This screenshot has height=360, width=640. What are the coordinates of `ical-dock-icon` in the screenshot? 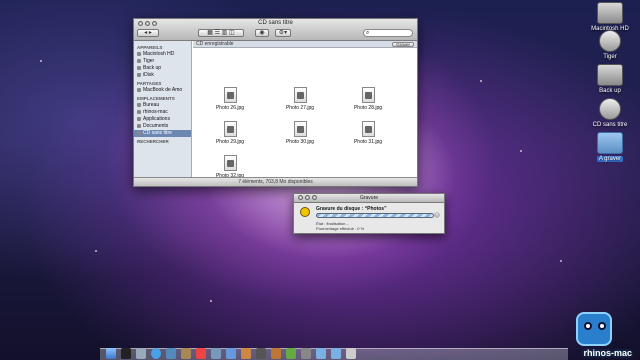 It's located at (201, 353).